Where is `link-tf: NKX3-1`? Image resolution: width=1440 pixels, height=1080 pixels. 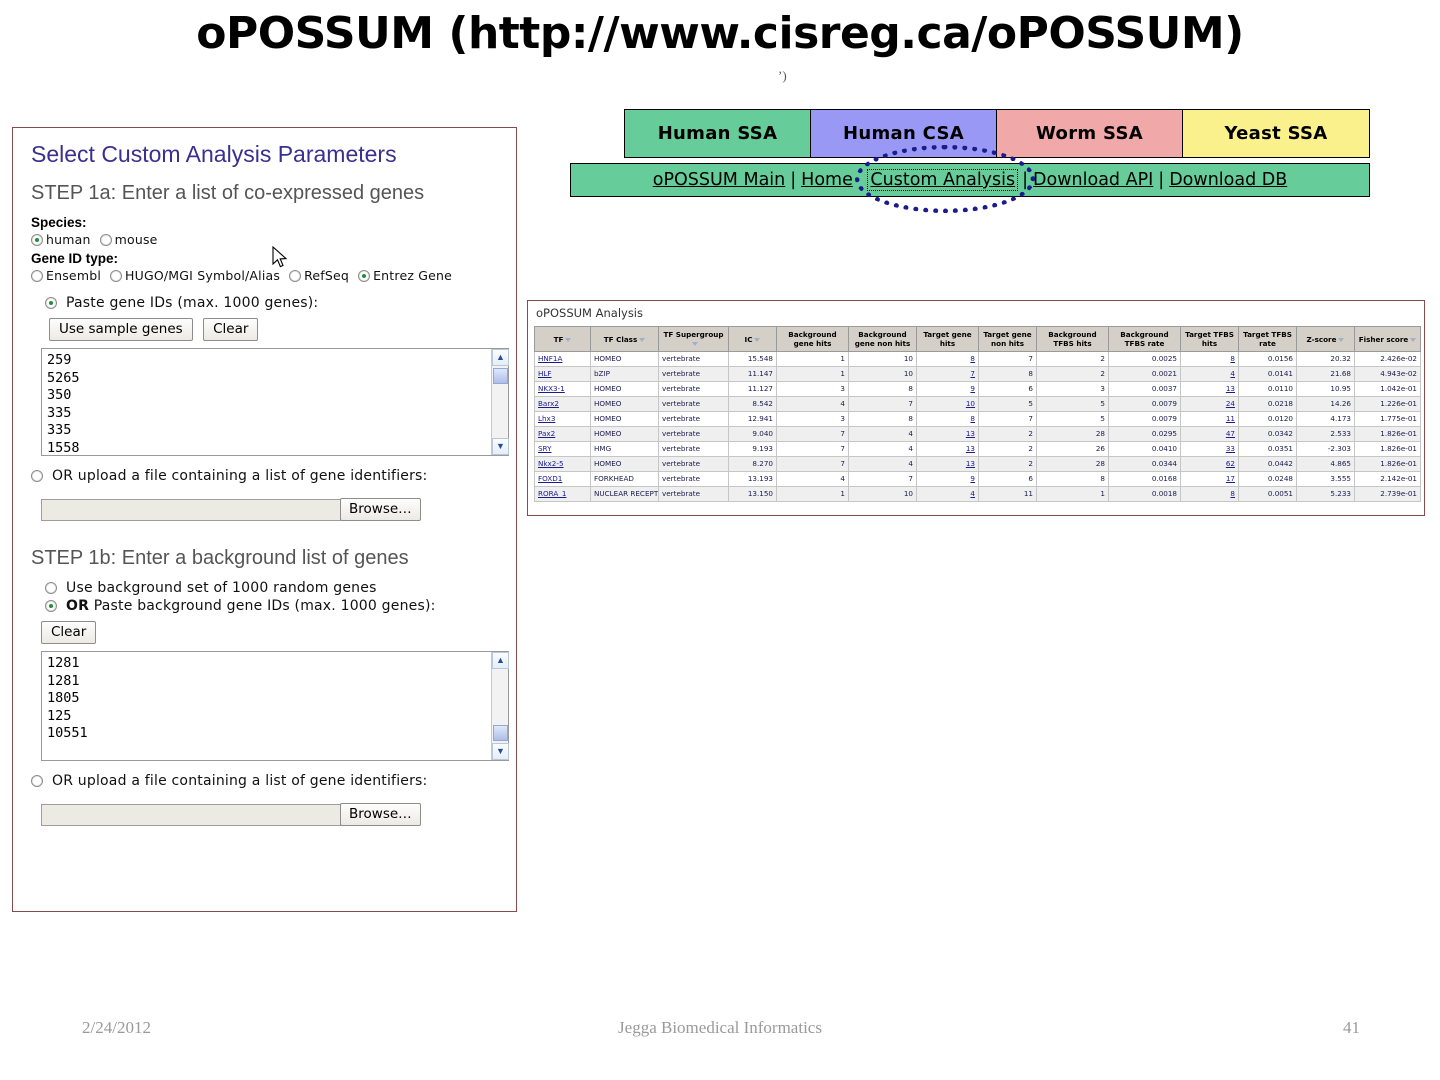
link-tf: NKX3-1 is located at coordinates (551, 388).